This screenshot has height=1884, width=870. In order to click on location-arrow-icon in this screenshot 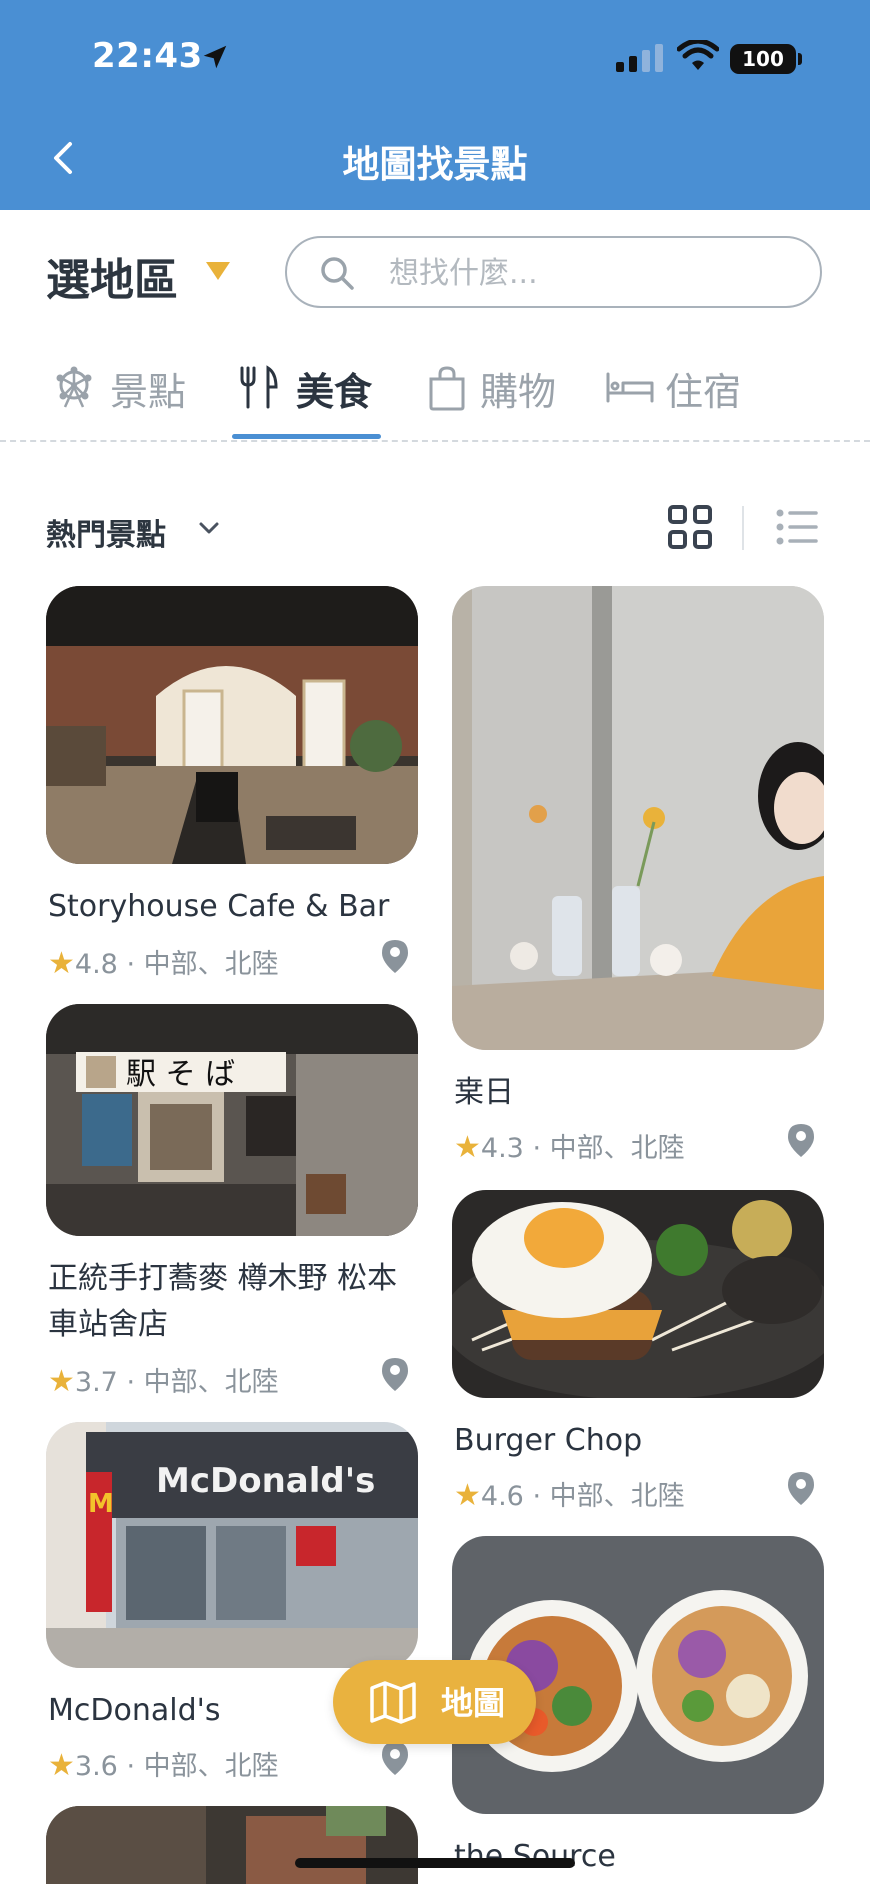, I will do `click(215, 57)`.